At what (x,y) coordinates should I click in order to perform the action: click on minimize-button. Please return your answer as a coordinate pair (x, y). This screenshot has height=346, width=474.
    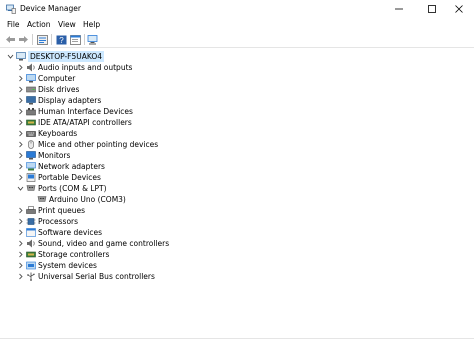
    Looking at the image, I should click on (399, 9).